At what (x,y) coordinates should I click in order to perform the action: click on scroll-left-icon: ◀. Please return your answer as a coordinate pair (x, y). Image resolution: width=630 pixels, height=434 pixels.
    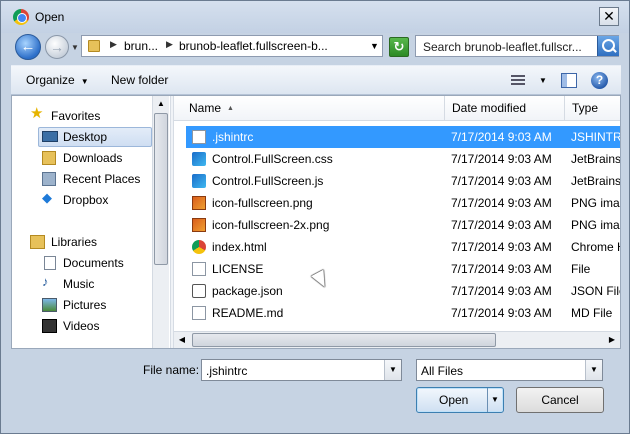
    Looking at the image, I should click on (182, 340).